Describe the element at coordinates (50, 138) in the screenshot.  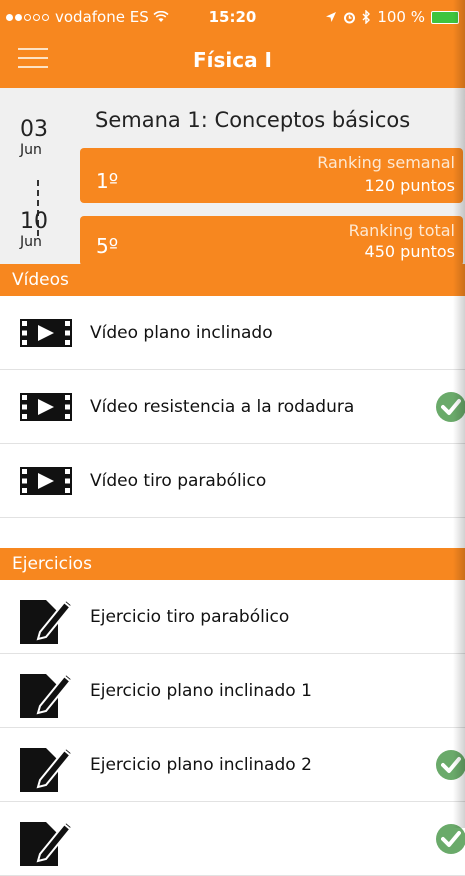
I see `week-start-date: 03 Jun` at that location.